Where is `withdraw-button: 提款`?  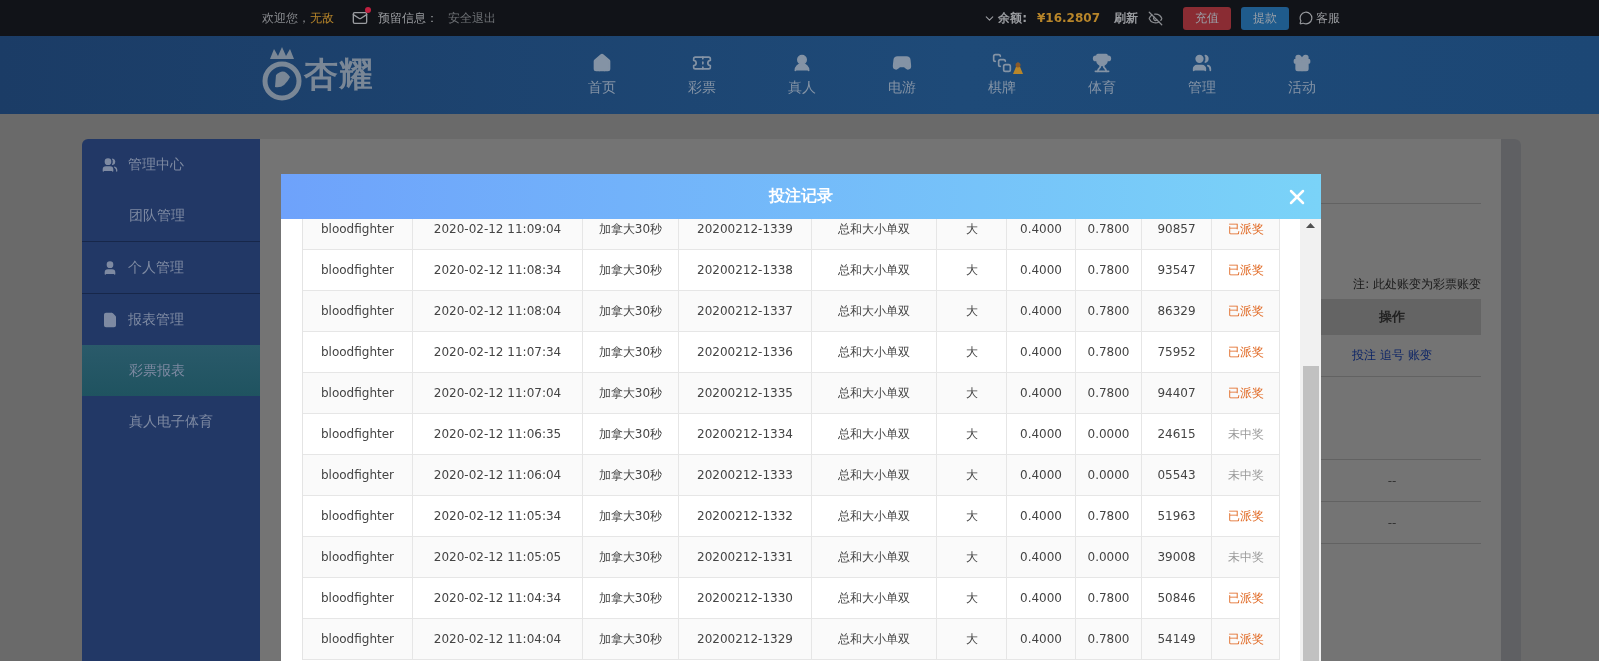 withdraw-button: 提款 is located at coordinates (1265, 18).